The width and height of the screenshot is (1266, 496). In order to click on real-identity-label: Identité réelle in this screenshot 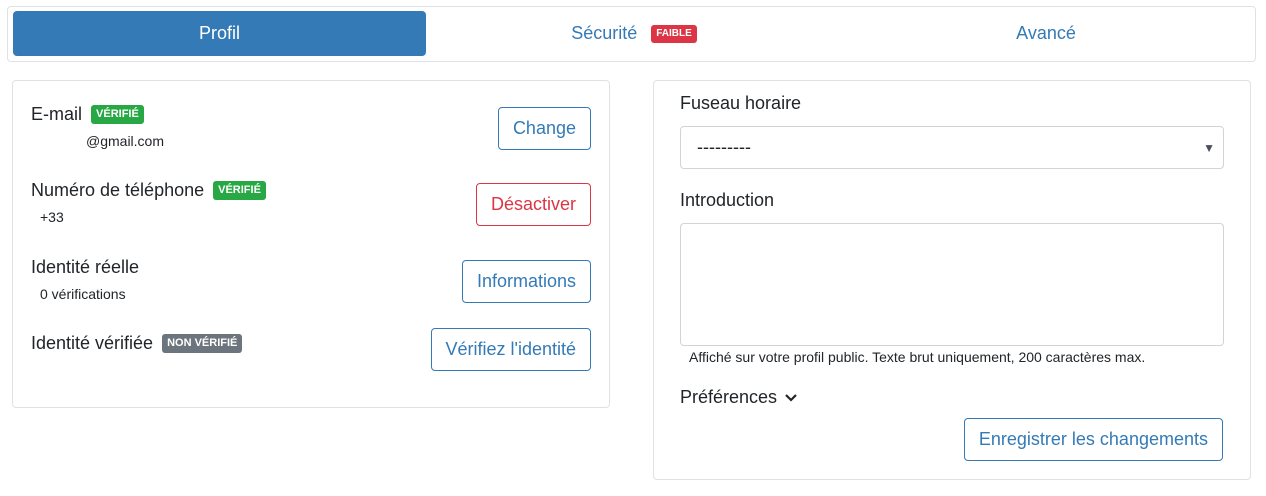, I will do `click(85, 266)`.